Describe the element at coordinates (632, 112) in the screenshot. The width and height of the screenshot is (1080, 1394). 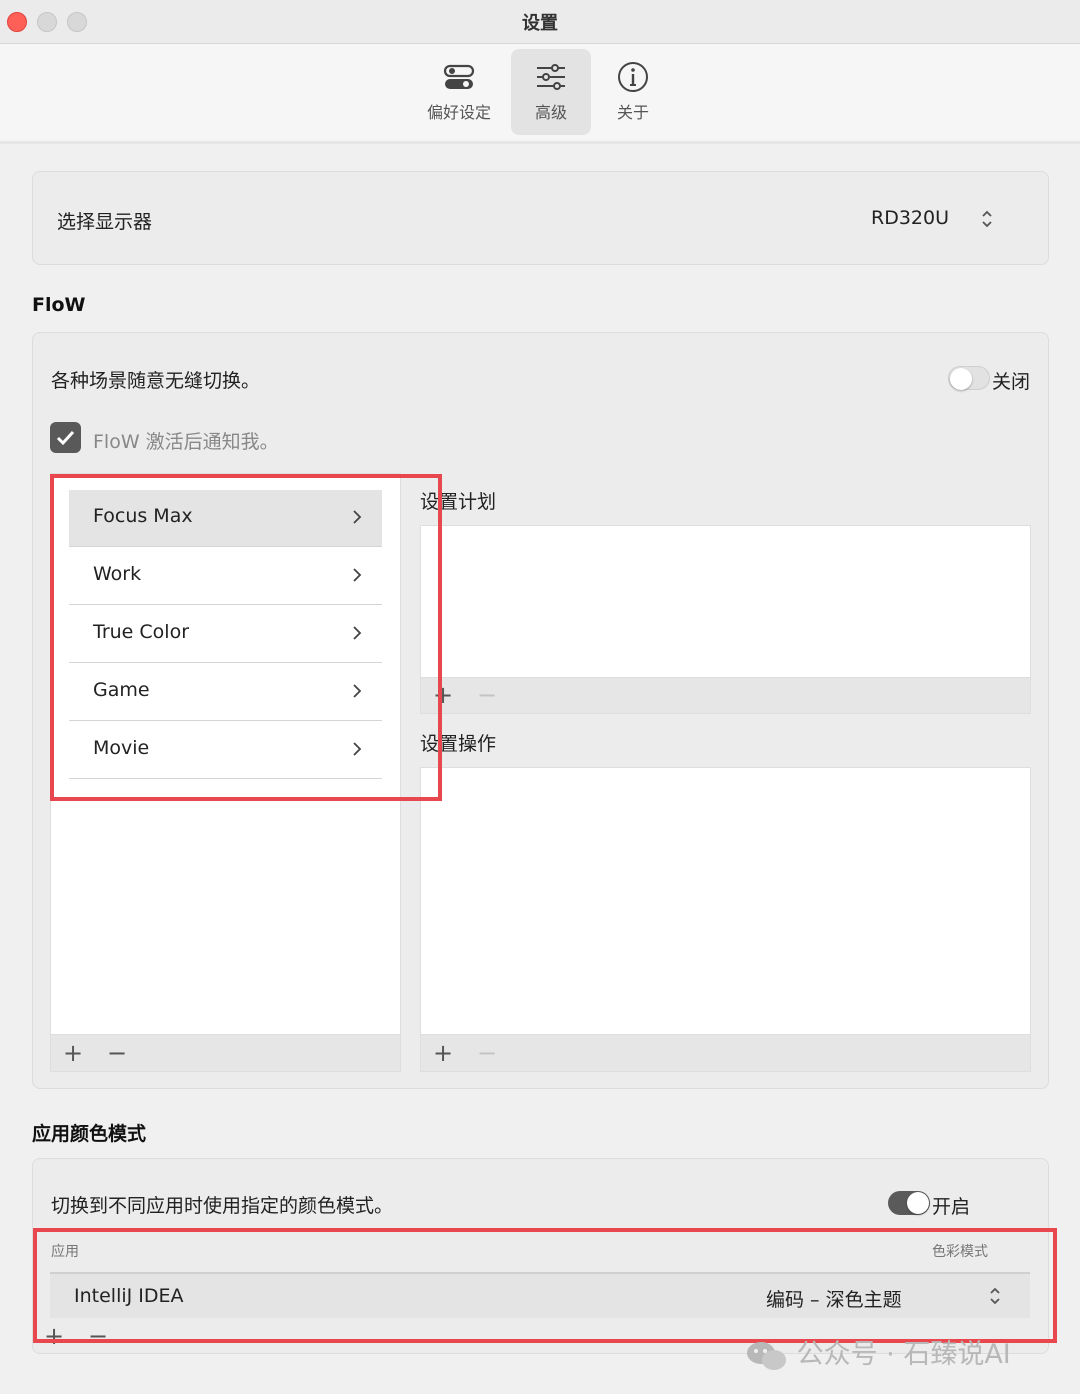
I see `tab-about-label: 关于` at that location.